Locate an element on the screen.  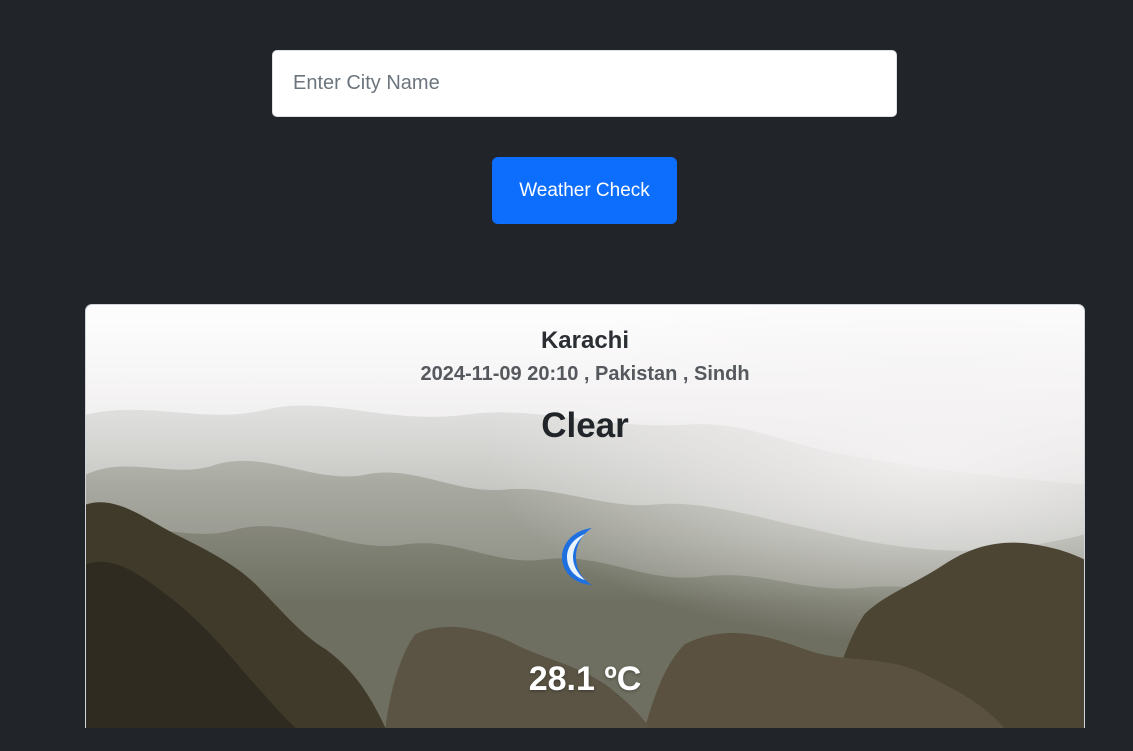
crescent-moon-icon is located at coordinates (577, 556).